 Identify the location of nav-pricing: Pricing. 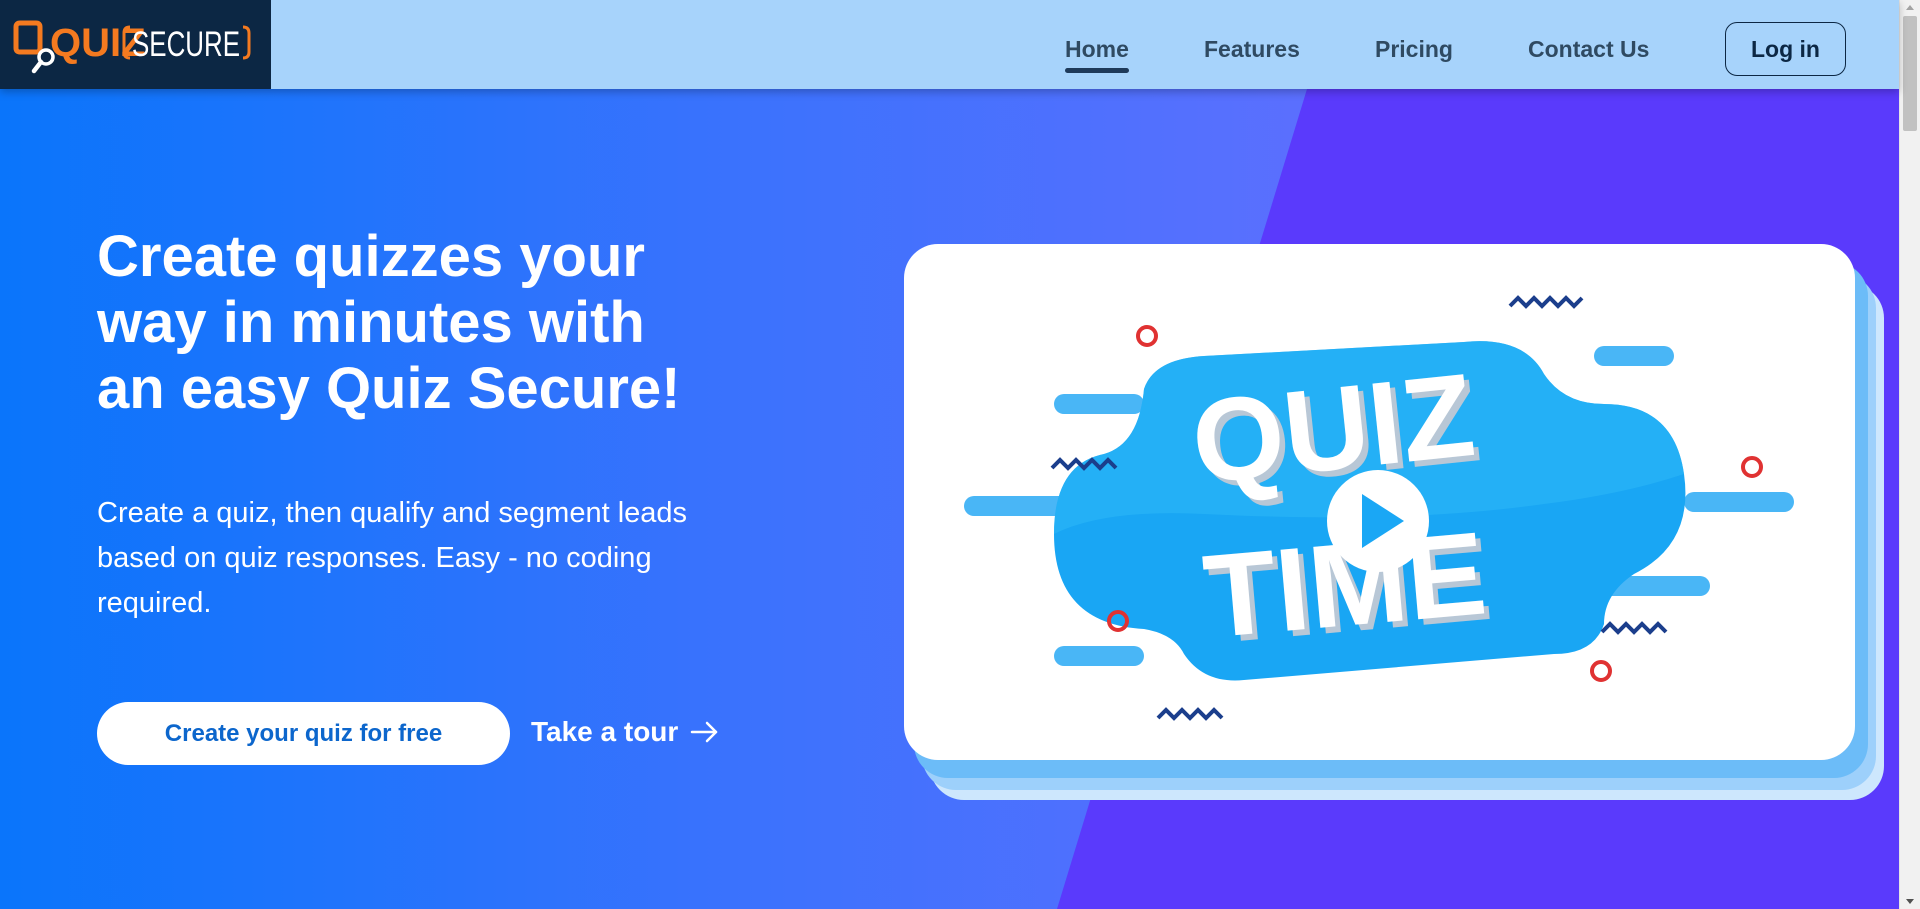
(1414, 49).